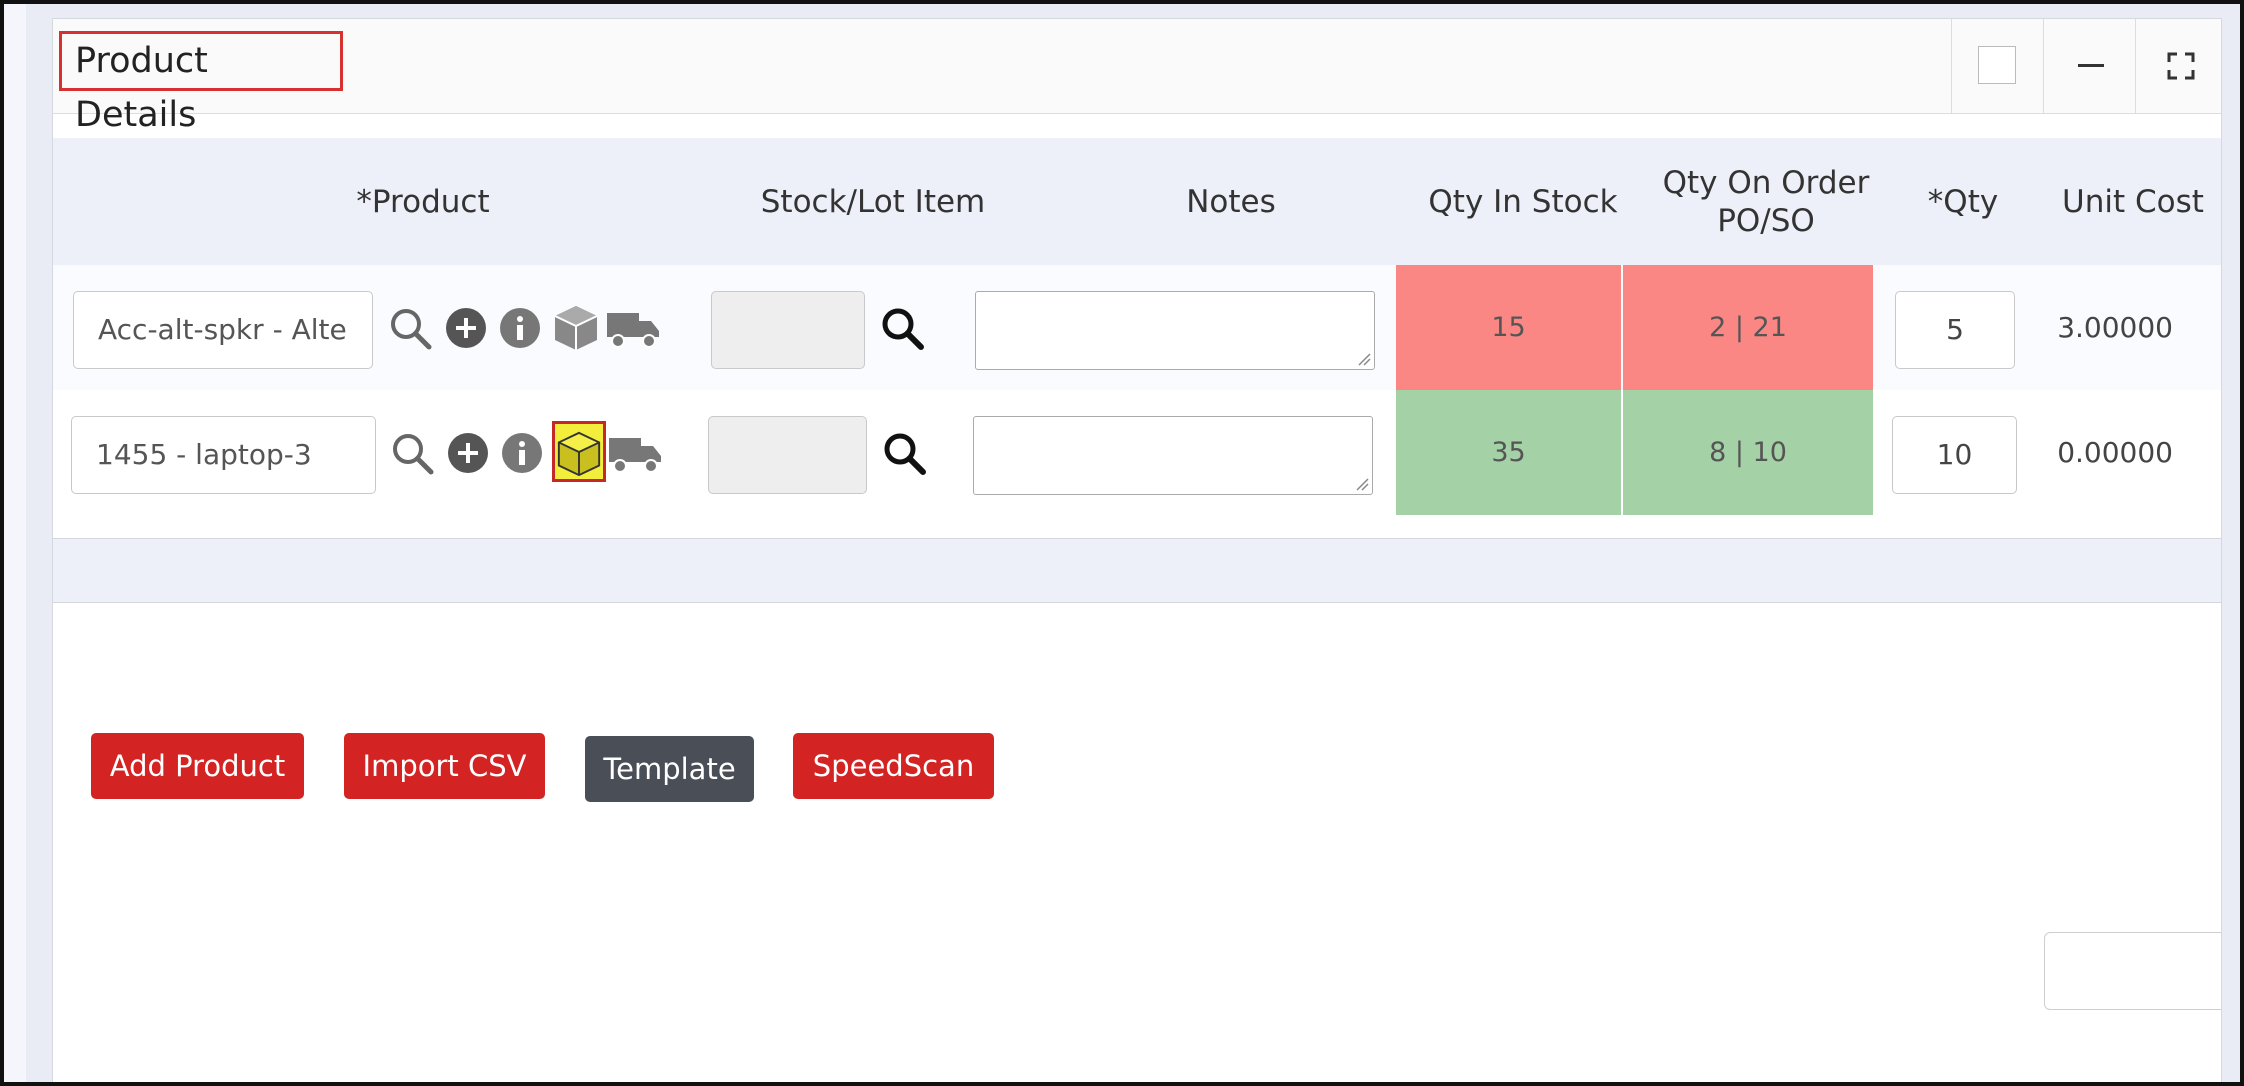  Describe the element at coordinates (1508, 327) in the screenshot. I see `qty-in-stock-cell: 15` at that location.